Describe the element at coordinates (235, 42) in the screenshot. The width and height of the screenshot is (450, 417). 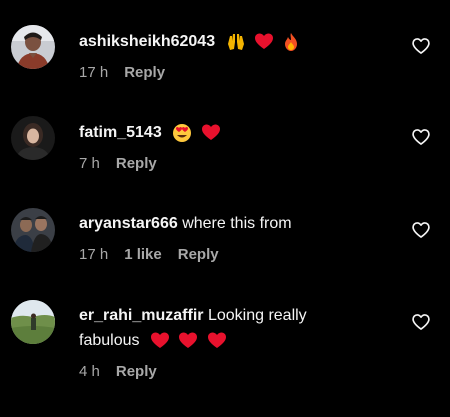
I see `raising-hands-icon` at that location.